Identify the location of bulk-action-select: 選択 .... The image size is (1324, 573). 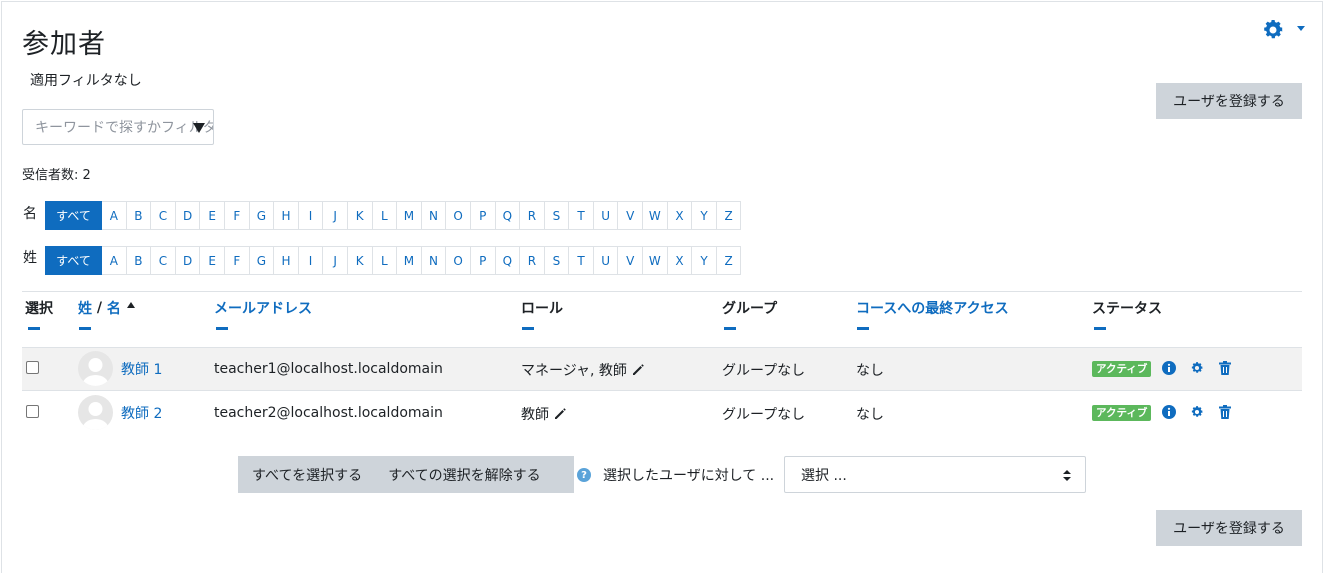
(935, 474).